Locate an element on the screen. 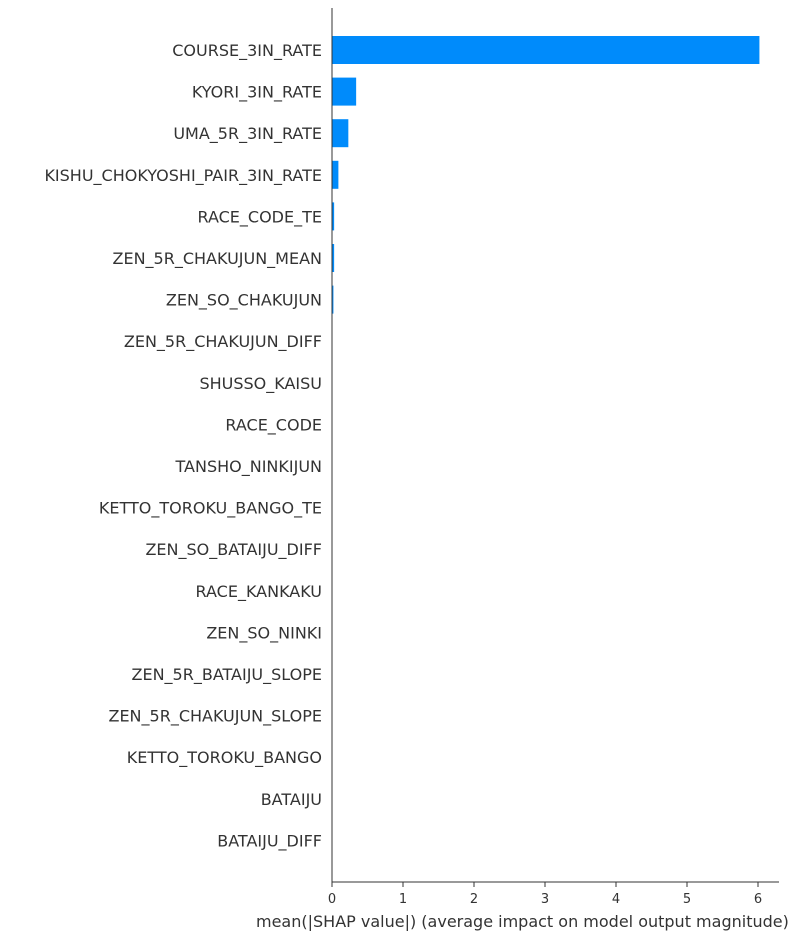 This screenshot has height=940, width=789. feature-label: ZEN_5R_BATAIJU_SLOPE is located at coordinates (227, 675).